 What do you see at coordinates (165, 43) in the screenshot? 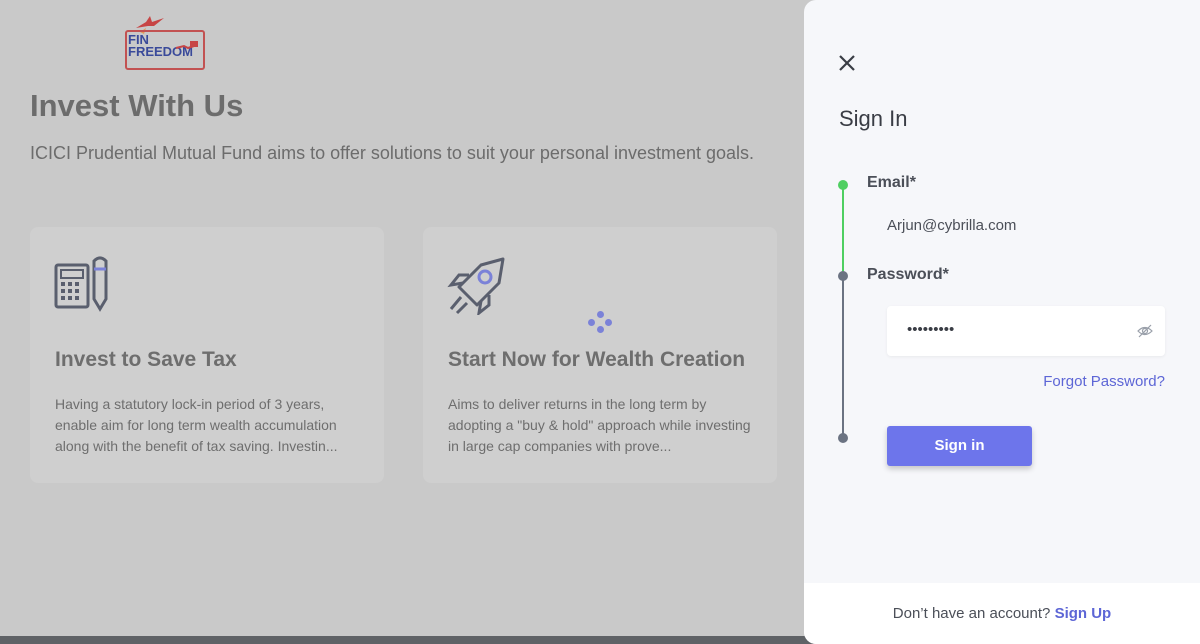
I see `fin-freedom-logo: FIN FREEDOM` at bounding box center [165, 43].